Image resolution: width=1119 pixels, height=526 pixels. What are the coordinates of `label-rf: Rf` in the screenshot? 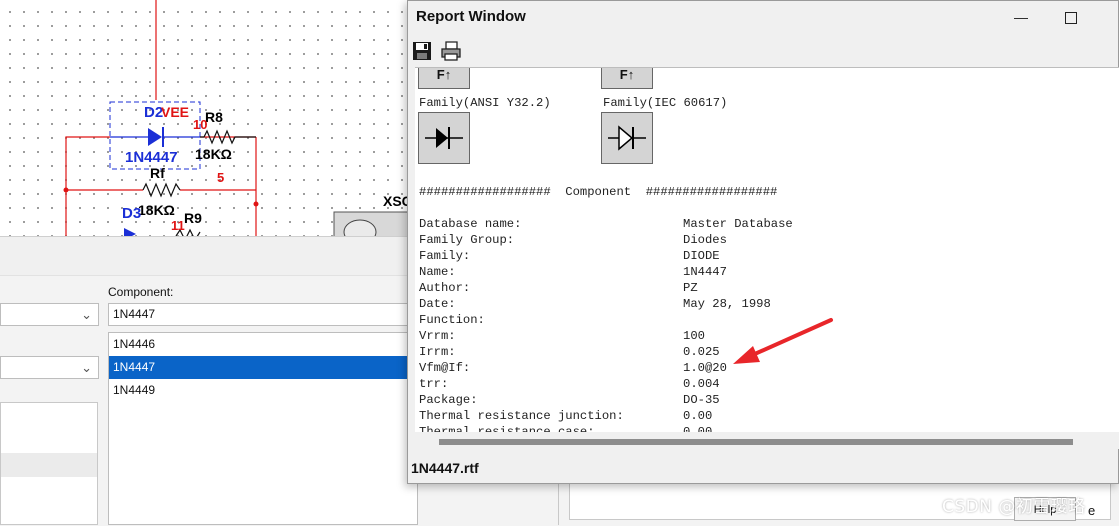 It's located at (157, 173).